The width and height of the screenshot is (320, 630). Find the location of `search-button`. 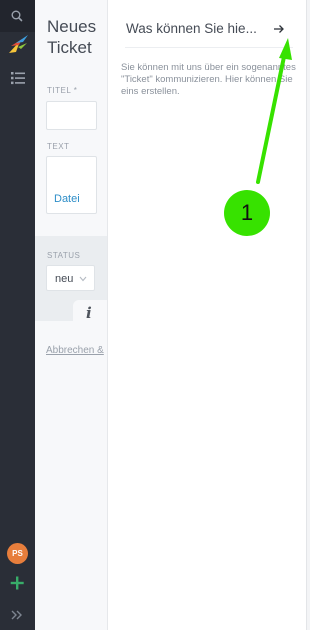

search-button is located at coordinates (17, 16).